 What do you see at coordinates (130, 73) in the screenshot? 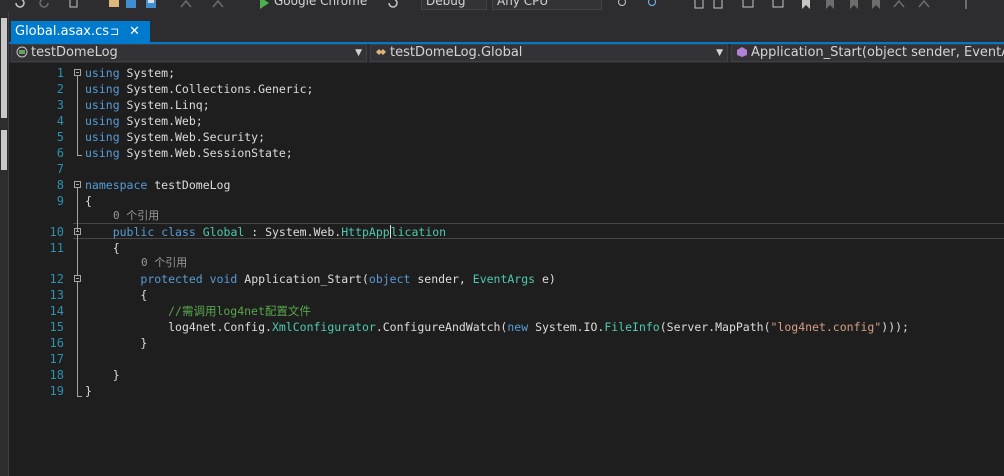
I see `code-line: using System;` at bounding box center [130, 73].